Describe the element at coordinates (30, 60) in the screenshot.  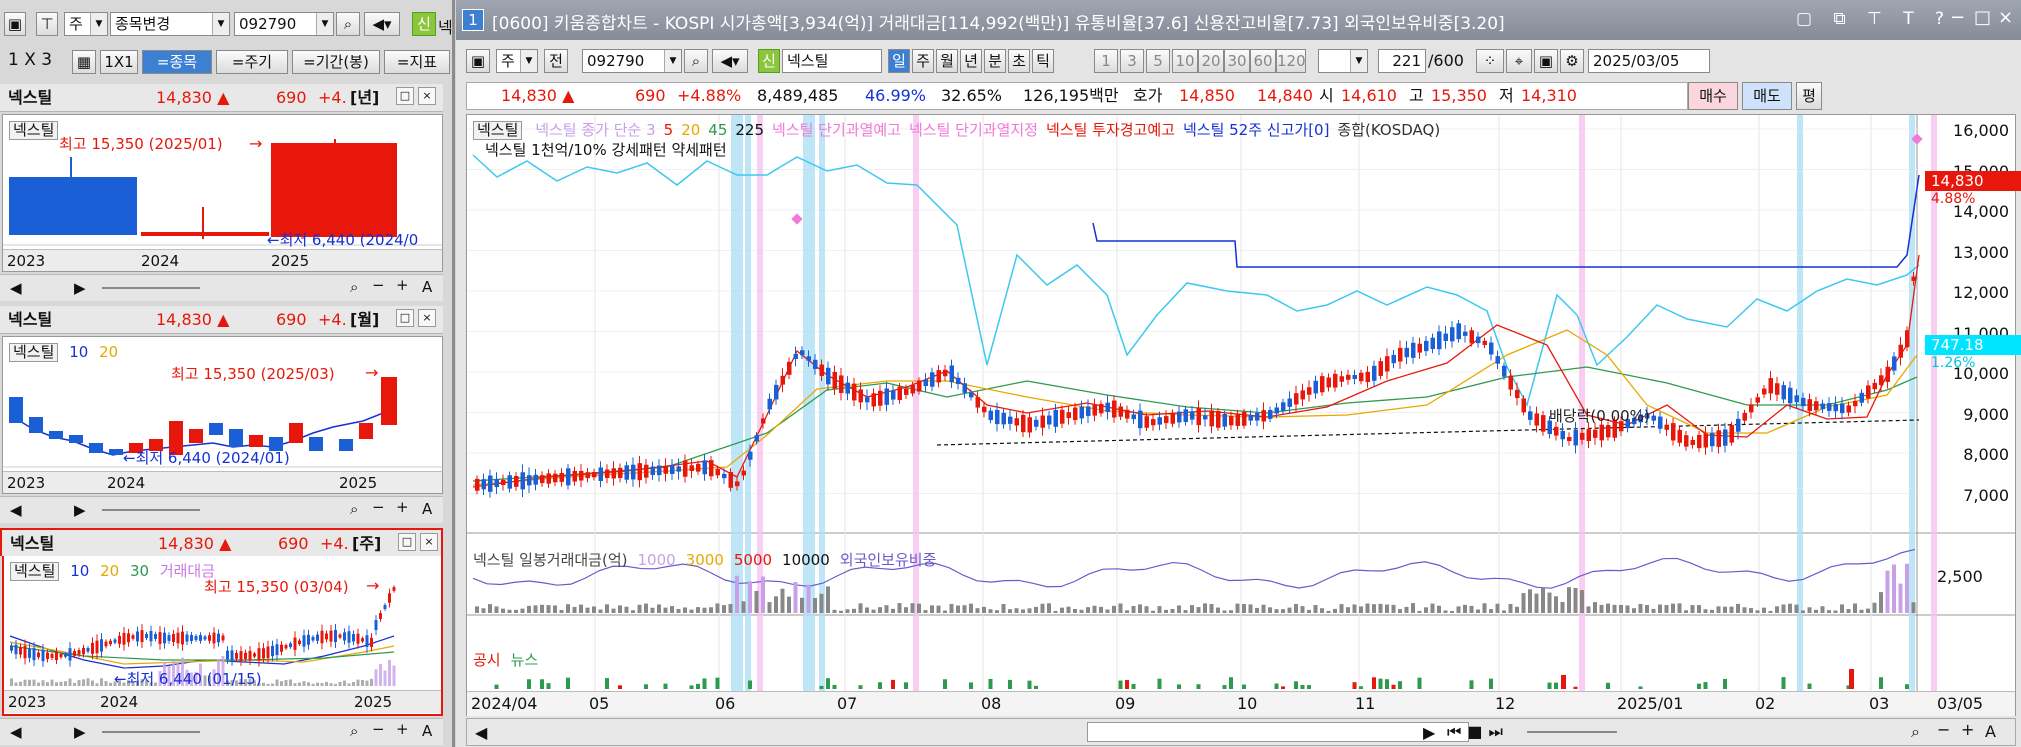
I see `grid-size-label: 1 X 3` at that location.